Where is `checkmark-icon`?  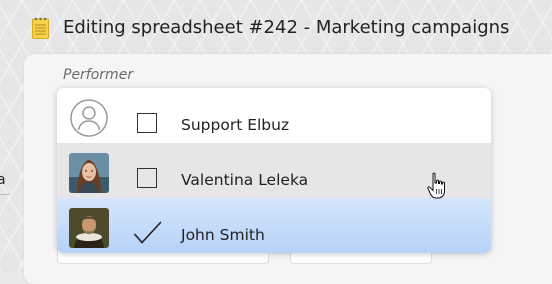 checkmark-icon is located at coordinates (148, 233).